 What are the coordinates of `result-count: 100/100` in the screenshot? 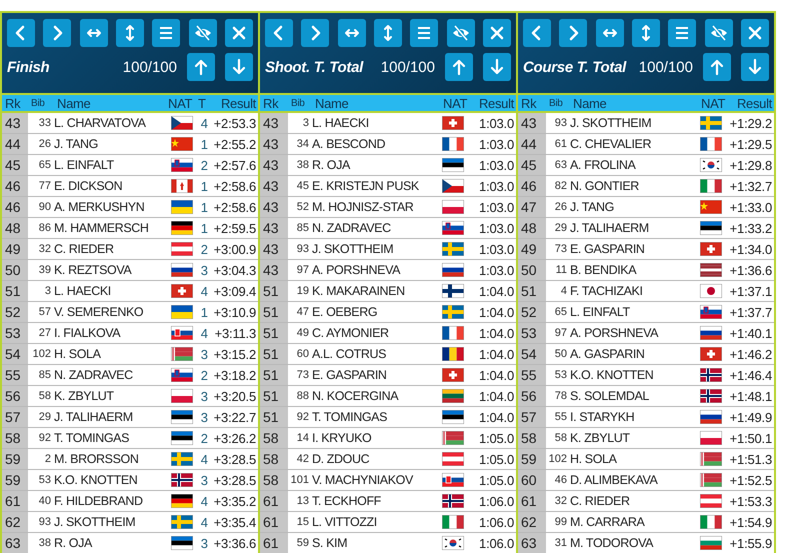 It's located at (407, 67).